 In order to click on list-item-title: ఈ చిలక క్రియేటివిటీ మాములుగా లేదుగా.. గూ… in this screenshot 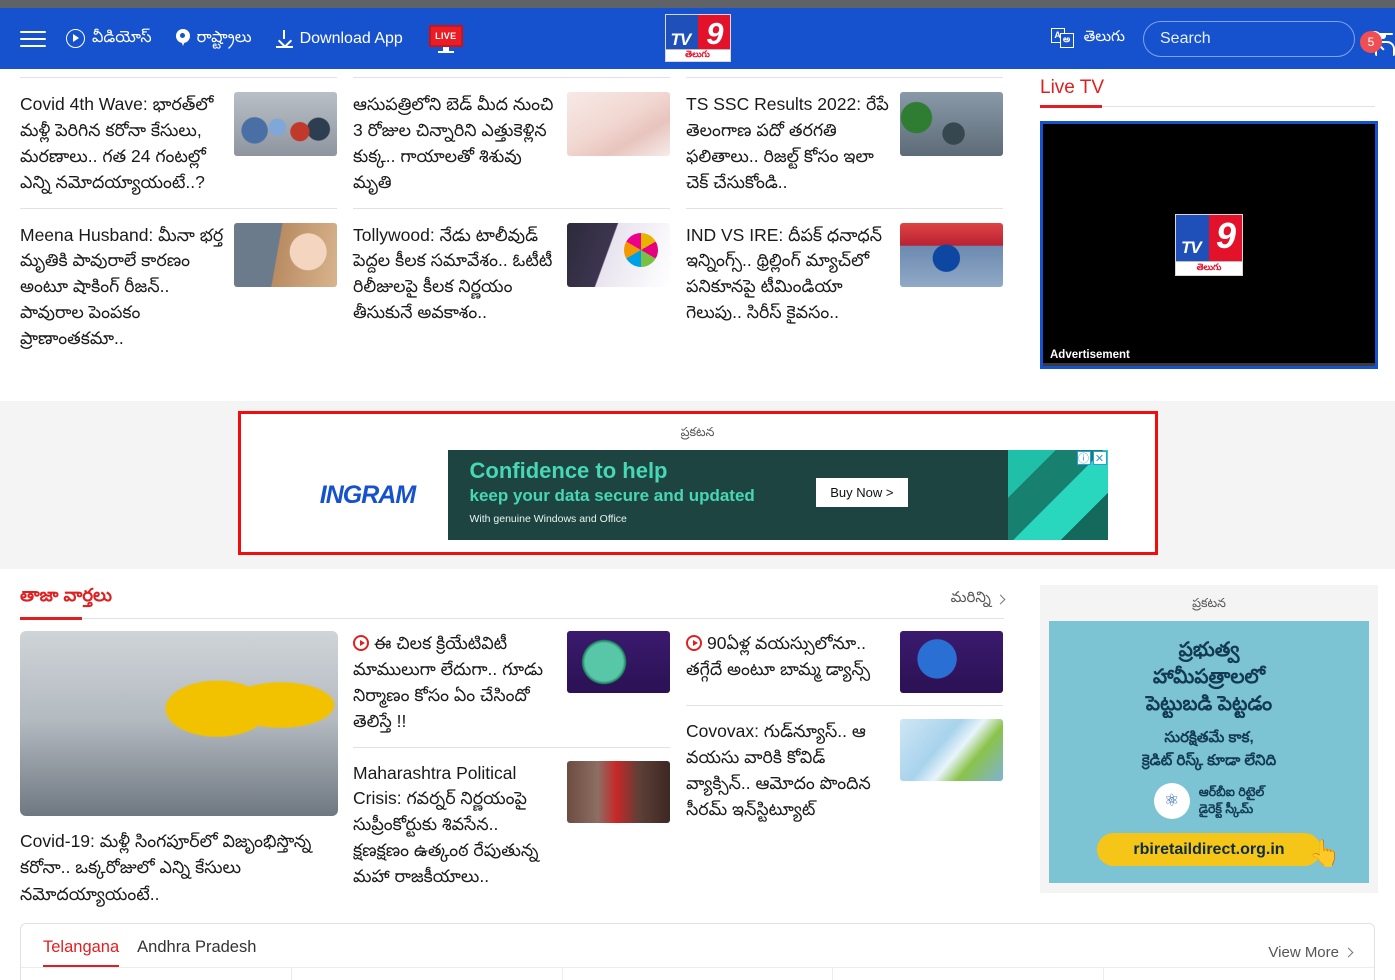, I will do `click(448, 682)`.